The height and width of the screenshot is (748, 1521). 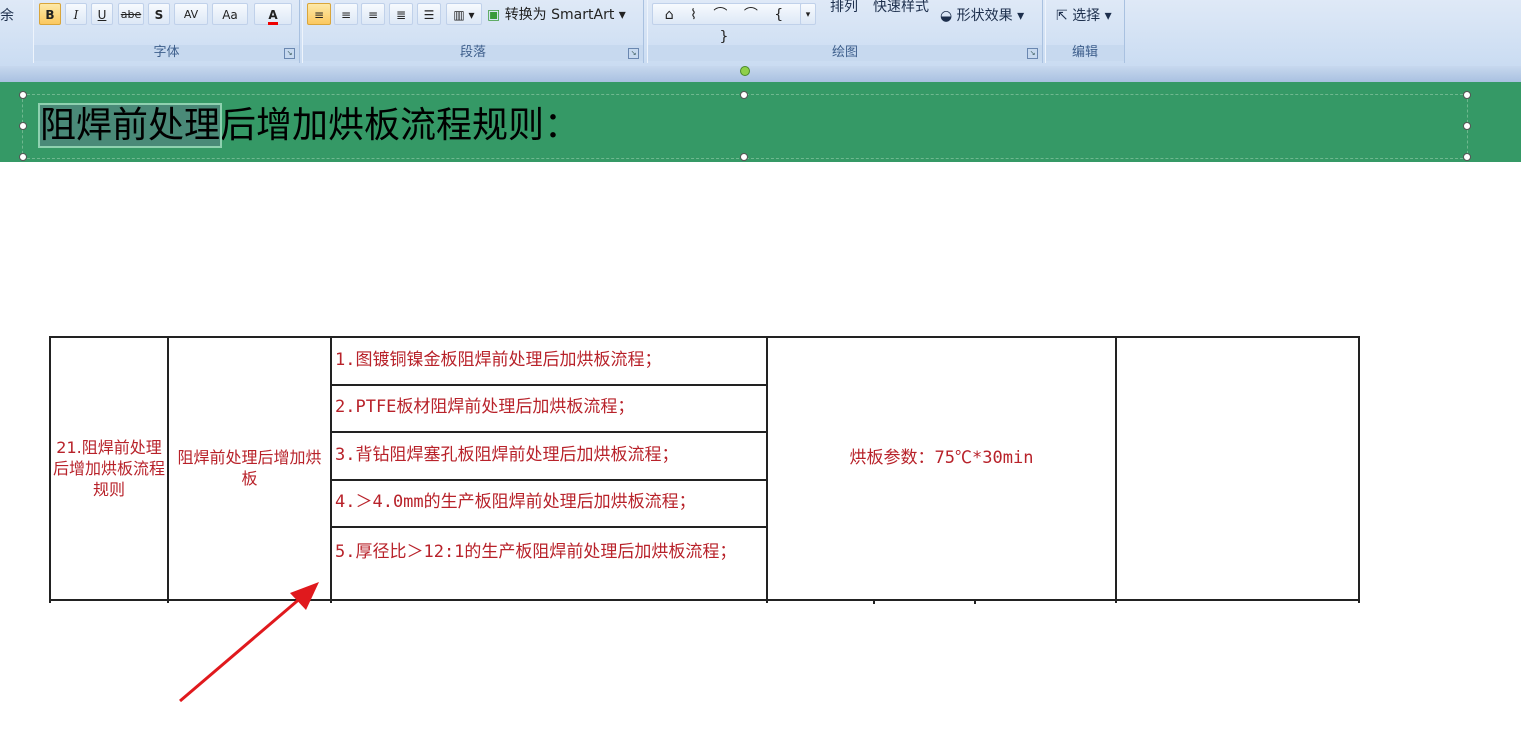 I want to click on edit-group-label: 编辑, so click(x=1085, y=53).